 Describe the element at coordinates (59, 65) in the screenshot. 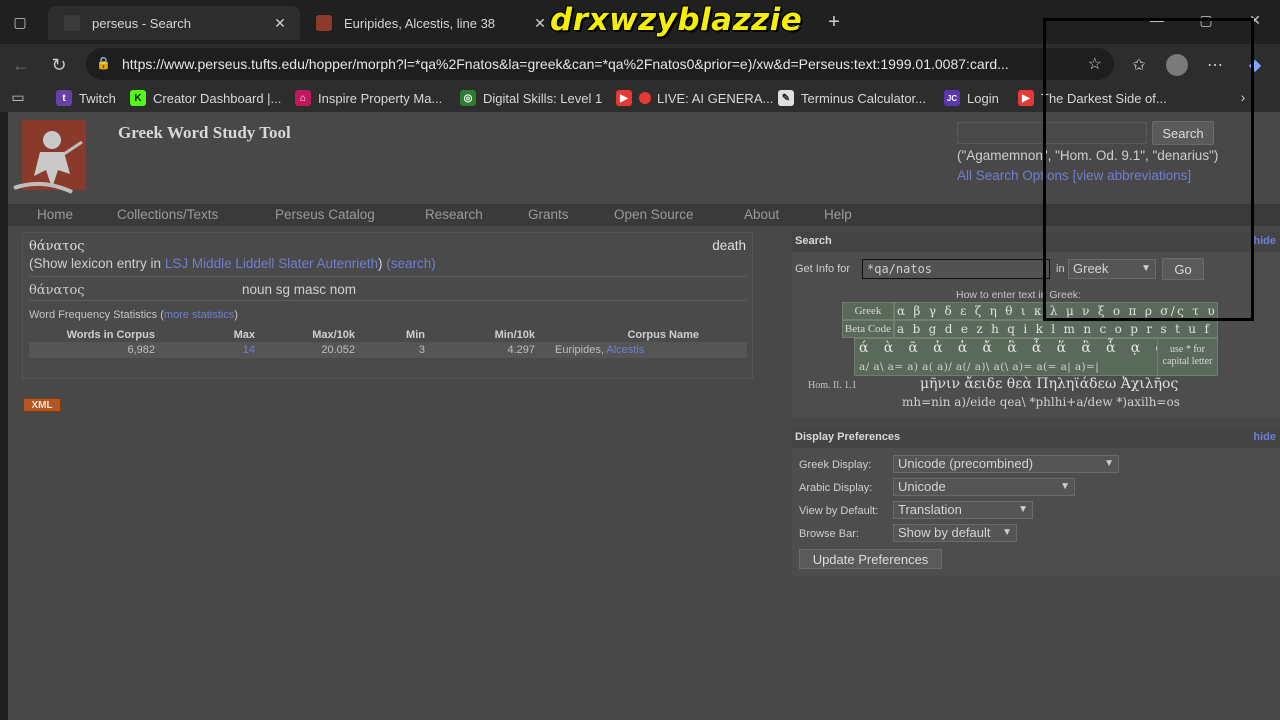

I see `reload-icon: ↻` at that location.